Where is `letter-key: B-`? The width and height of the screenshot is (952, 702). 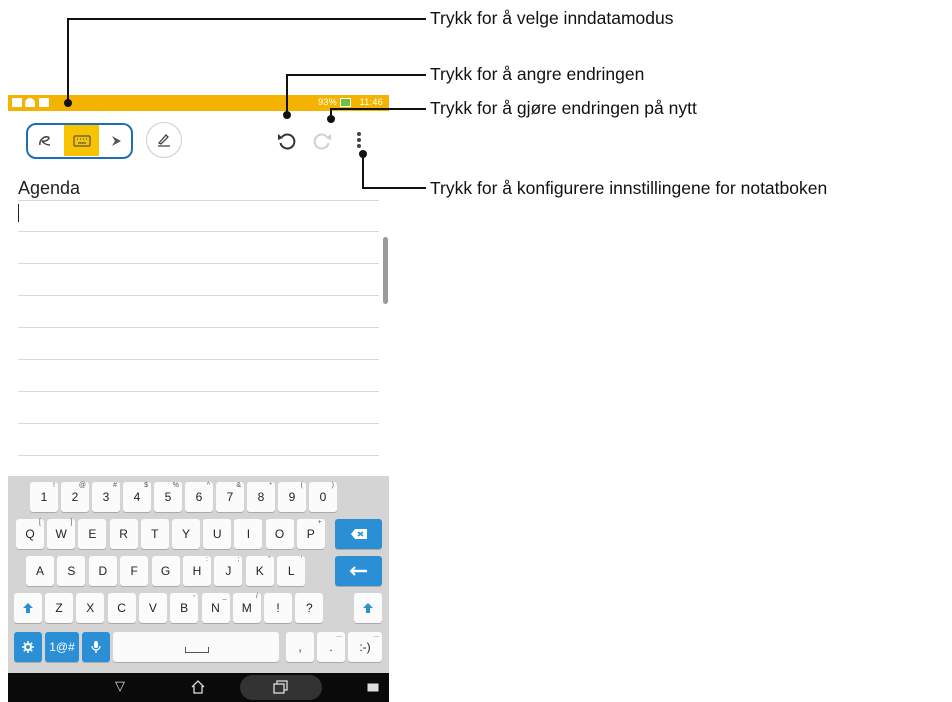 letter-key: B- is located at coordinates (184, 608).